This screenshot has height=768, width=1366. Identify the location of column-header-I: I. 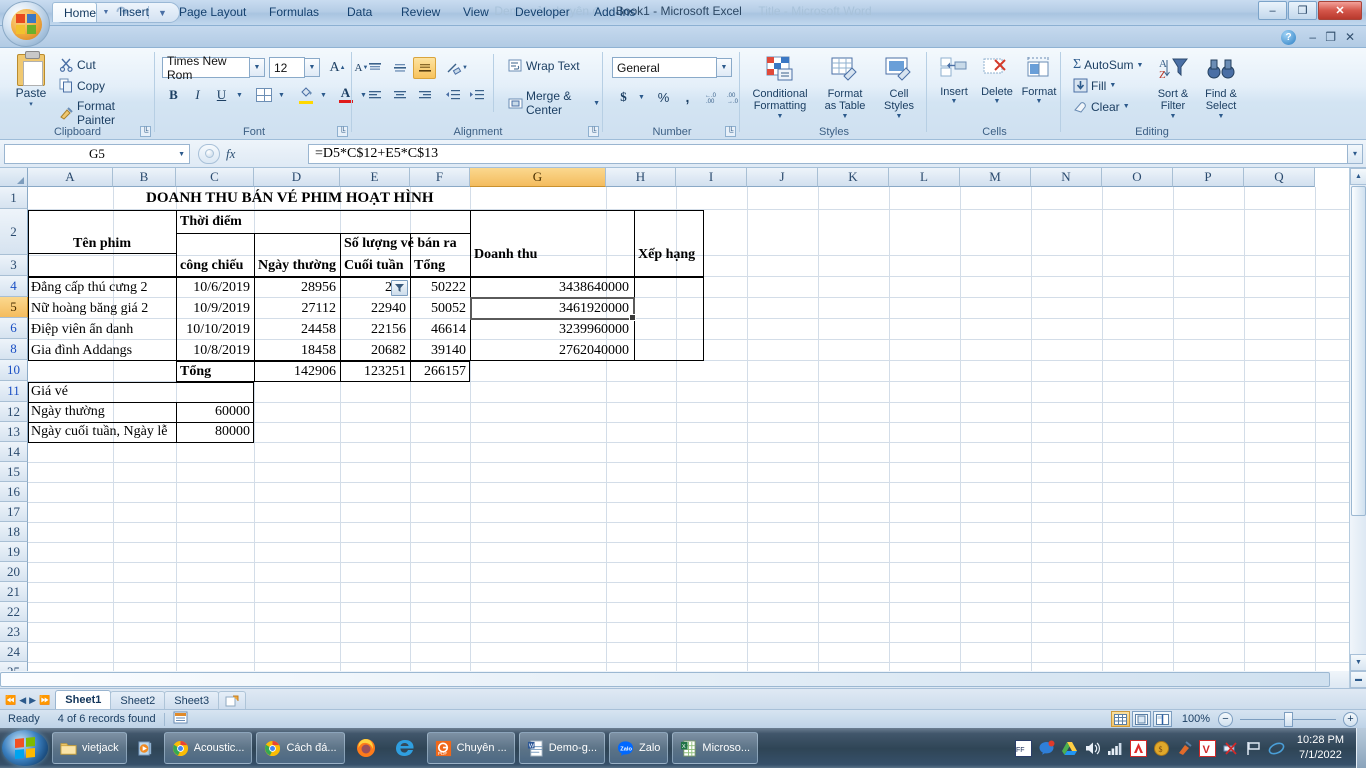
(711, 177).